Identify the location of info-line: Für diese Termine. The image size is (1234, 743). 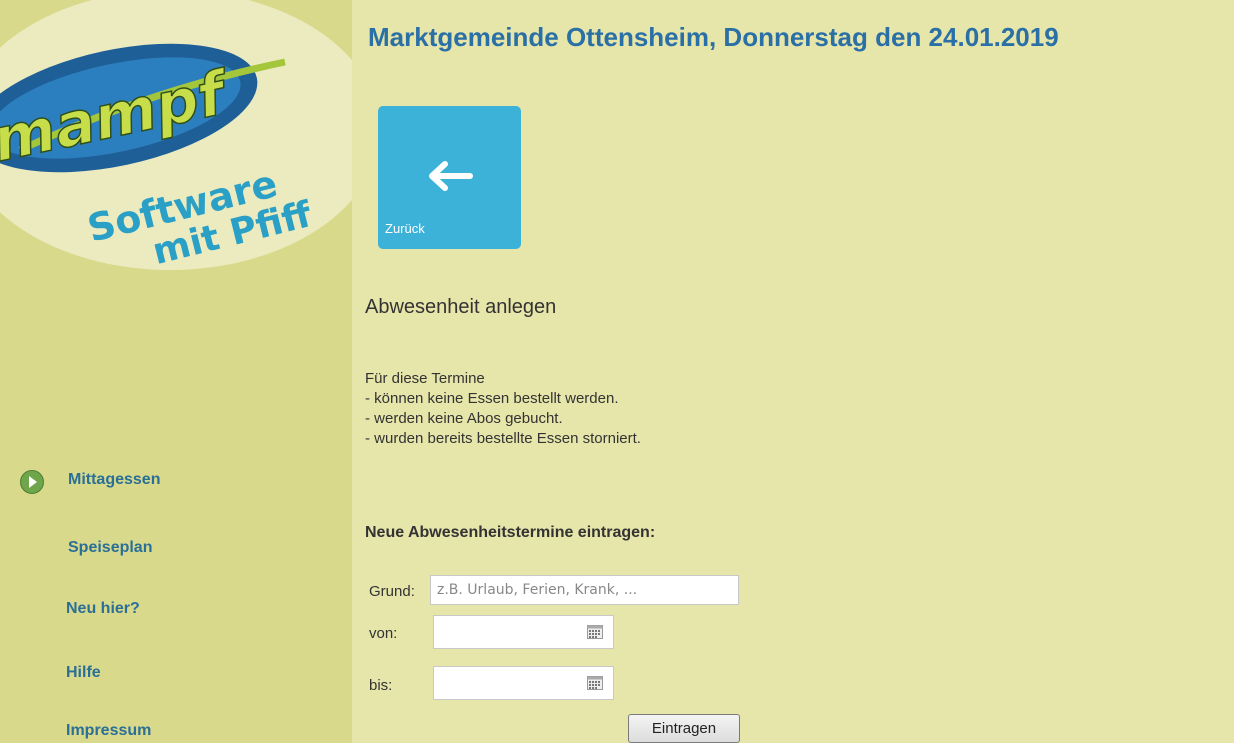
(425, 378).